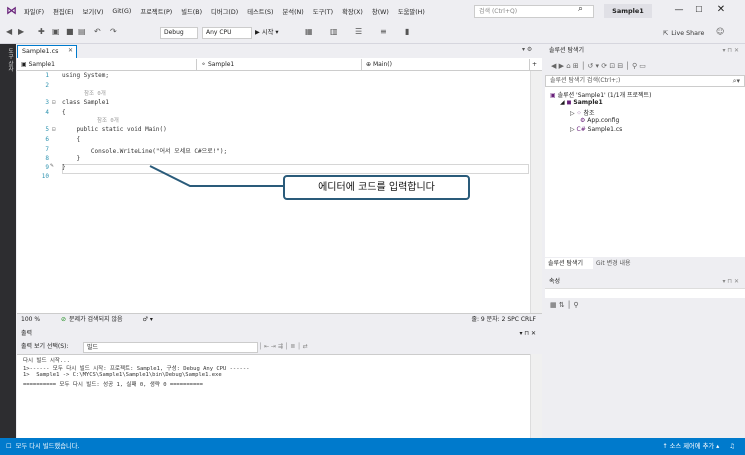  What do you see at coordinates (85, 102) in the screenshot?
I see `code-line: class Sample1` at bounding box center [85, 102].